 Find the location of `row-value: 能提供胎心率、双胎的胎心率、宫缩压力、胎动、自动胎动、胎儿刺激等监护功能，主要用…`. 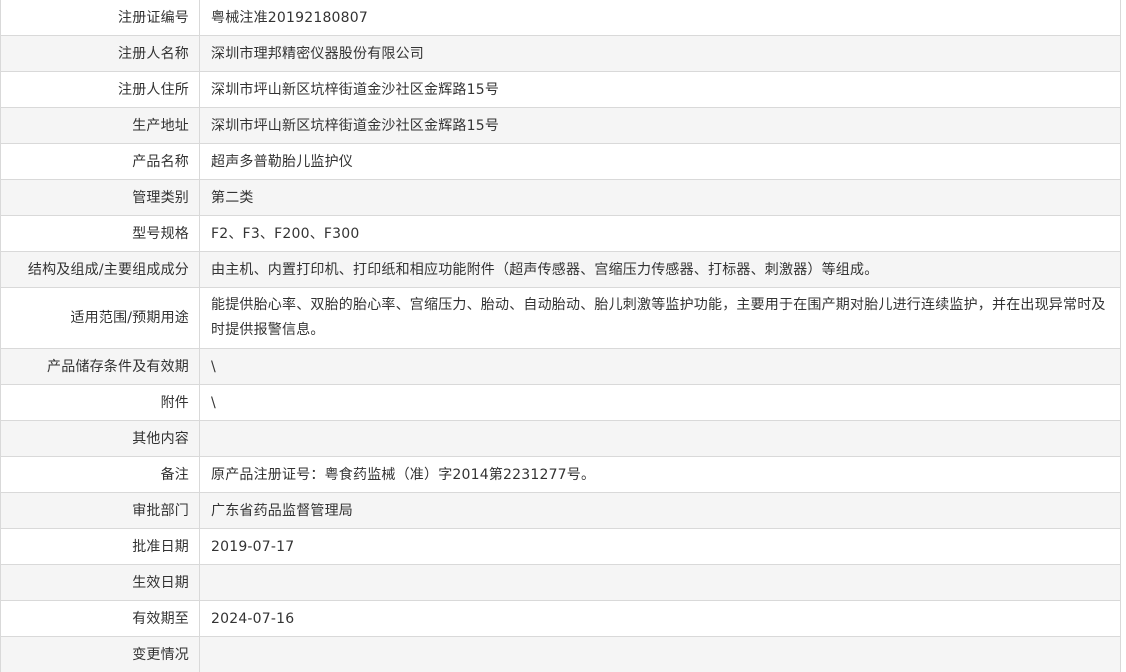

row-value: 能提供胎心率、双胎的胎心率、宫缩压力、胎动、自动胎动、胎儿刺激等监护功能，主要用… is located at coordinates (660, 318).